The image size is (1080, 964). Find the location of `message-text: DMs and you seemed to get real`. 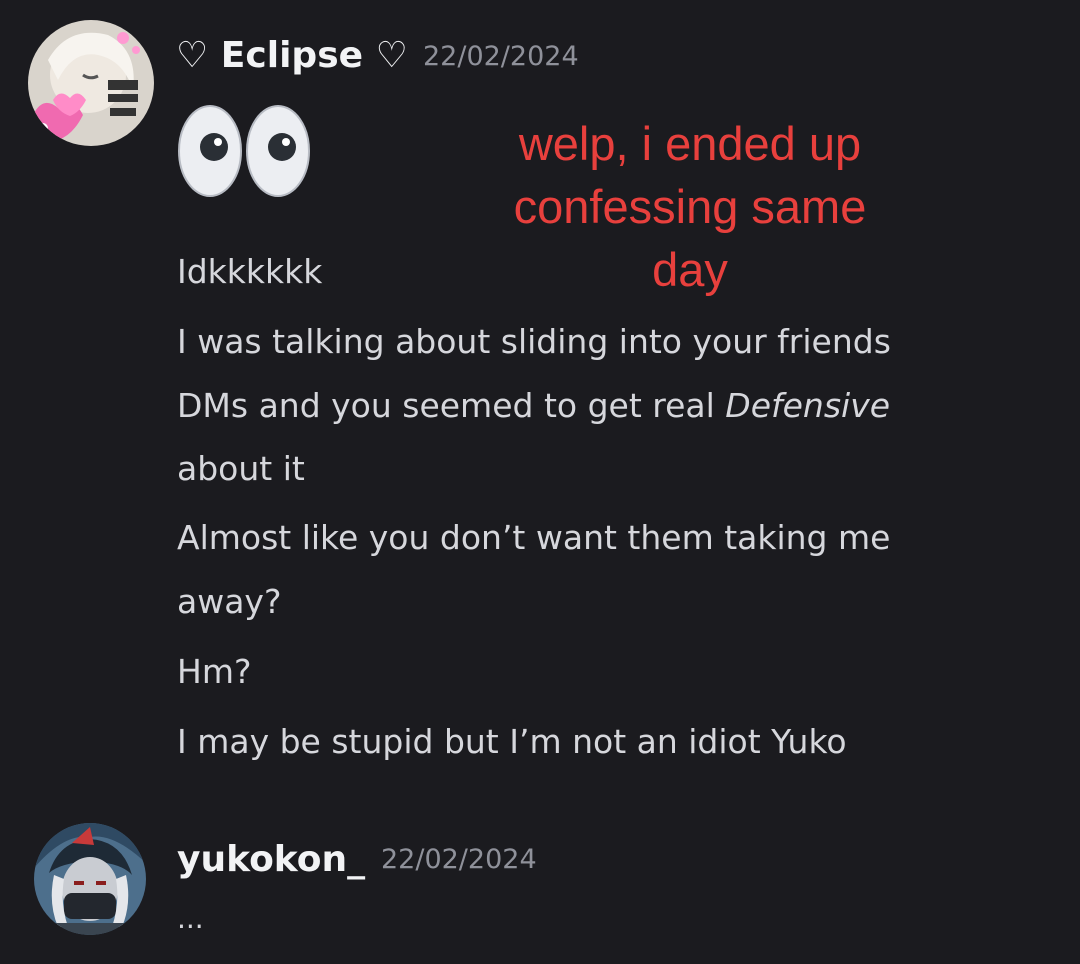

message-text: DMs and you seemed to get real is located at coordinates (451, 405).